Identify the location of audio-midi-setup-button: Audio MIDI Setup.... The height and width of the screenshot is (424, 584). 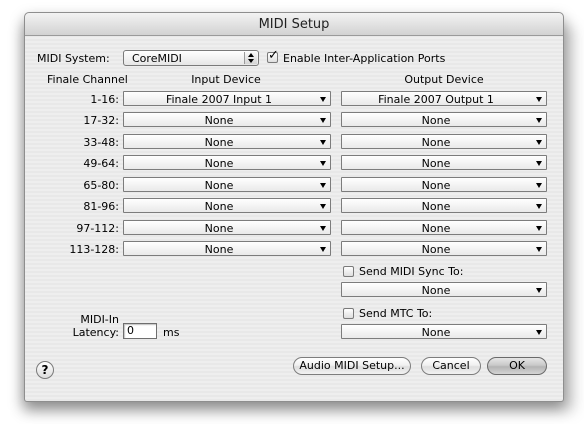
(352, 366).